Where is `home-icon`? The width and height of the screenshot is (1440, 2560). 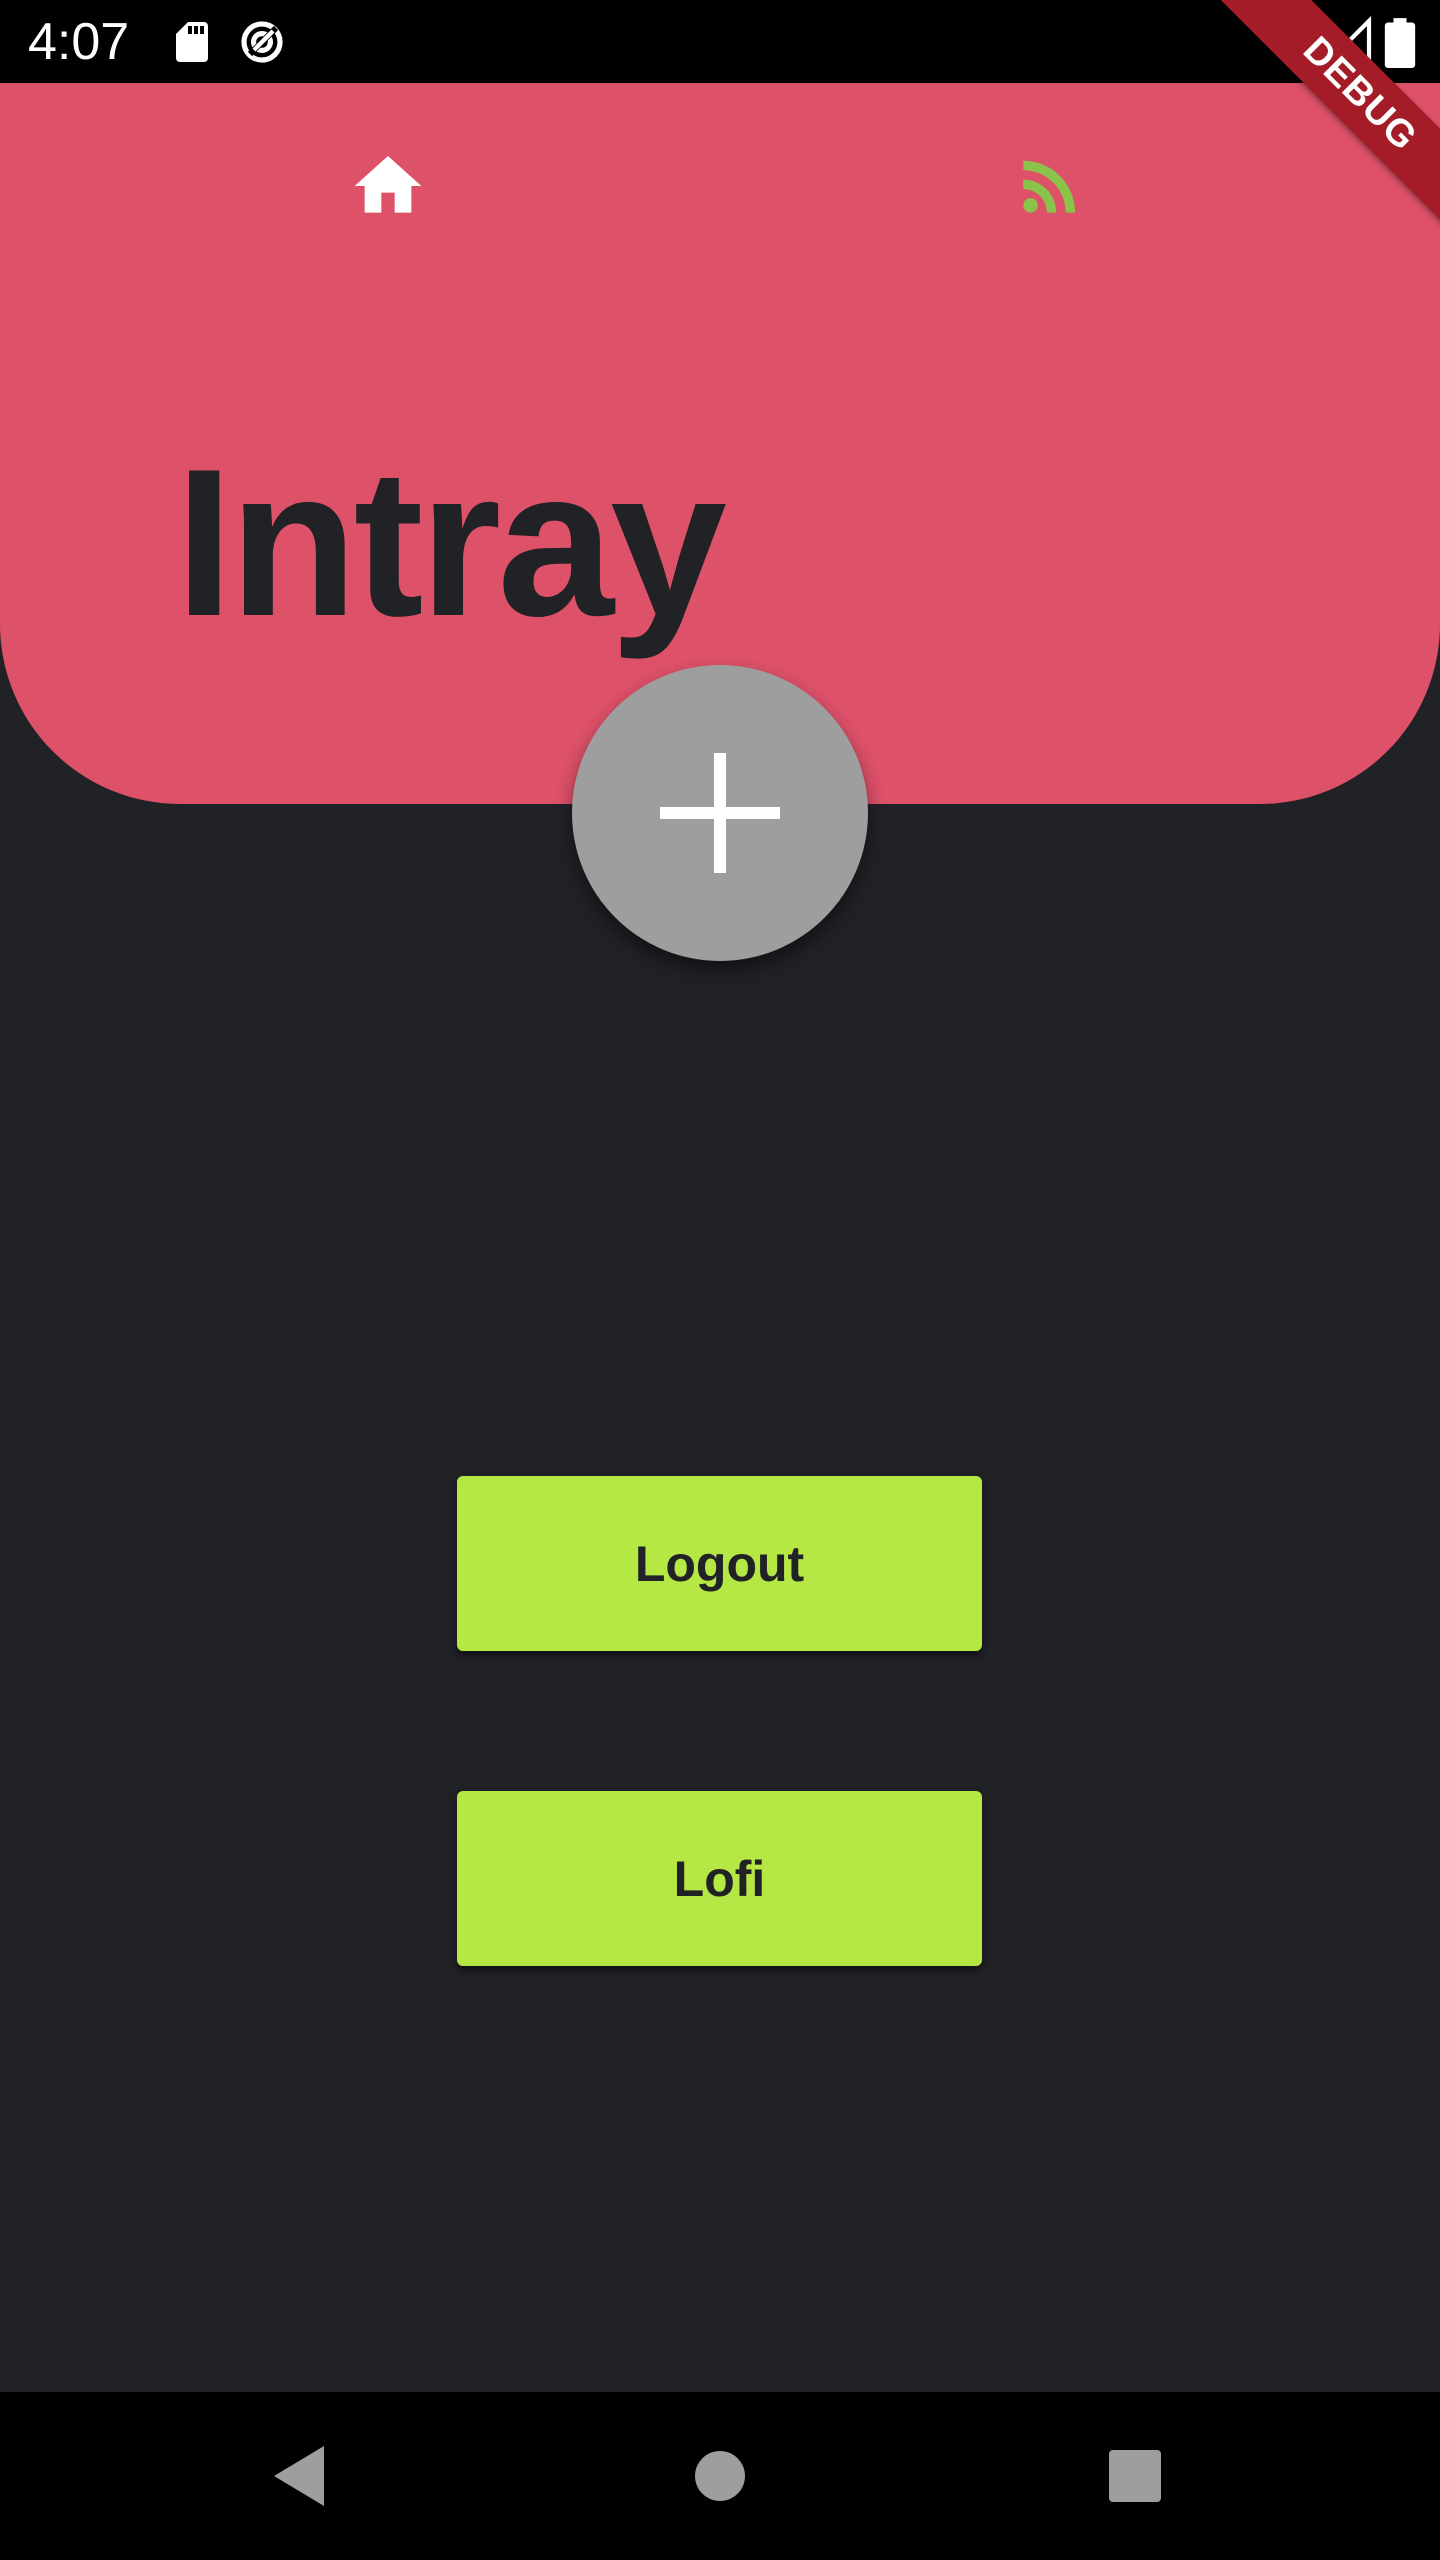 home-icon is located at coordinates (388, 184).